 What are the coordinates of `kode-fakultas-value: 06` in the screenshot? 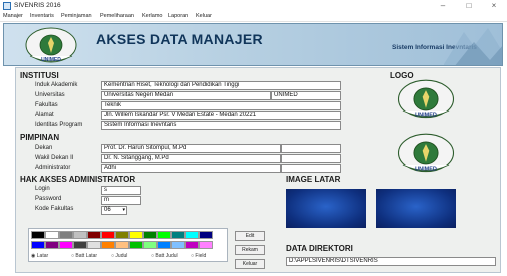 It's located at (107, 210).